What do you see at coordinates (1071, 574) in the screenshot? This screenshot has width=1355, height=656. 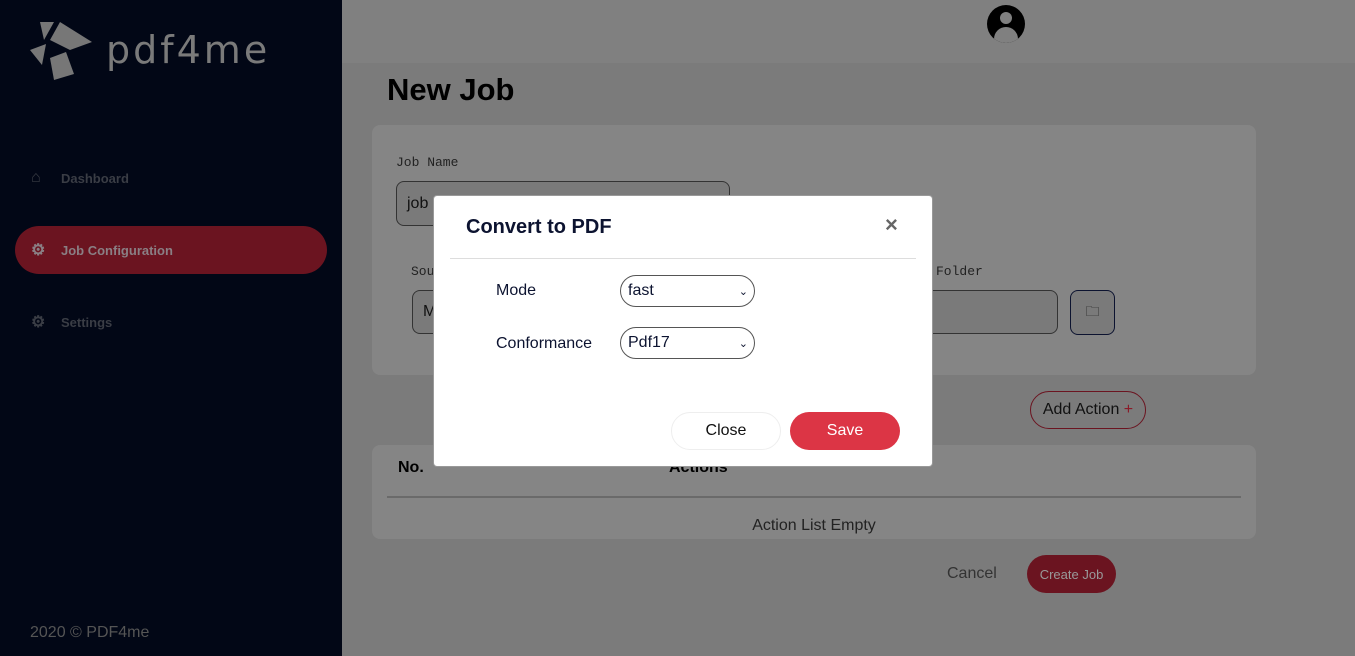 I see `create-job-button: Create Job` at bounding box center [1071, 574].